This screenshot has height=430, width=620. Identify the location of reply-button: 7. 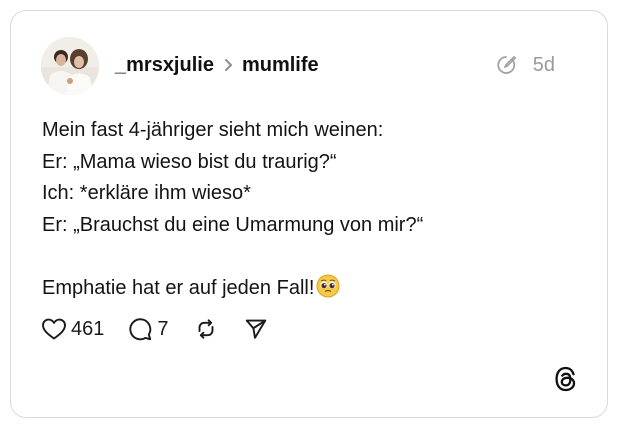
(148, 329).